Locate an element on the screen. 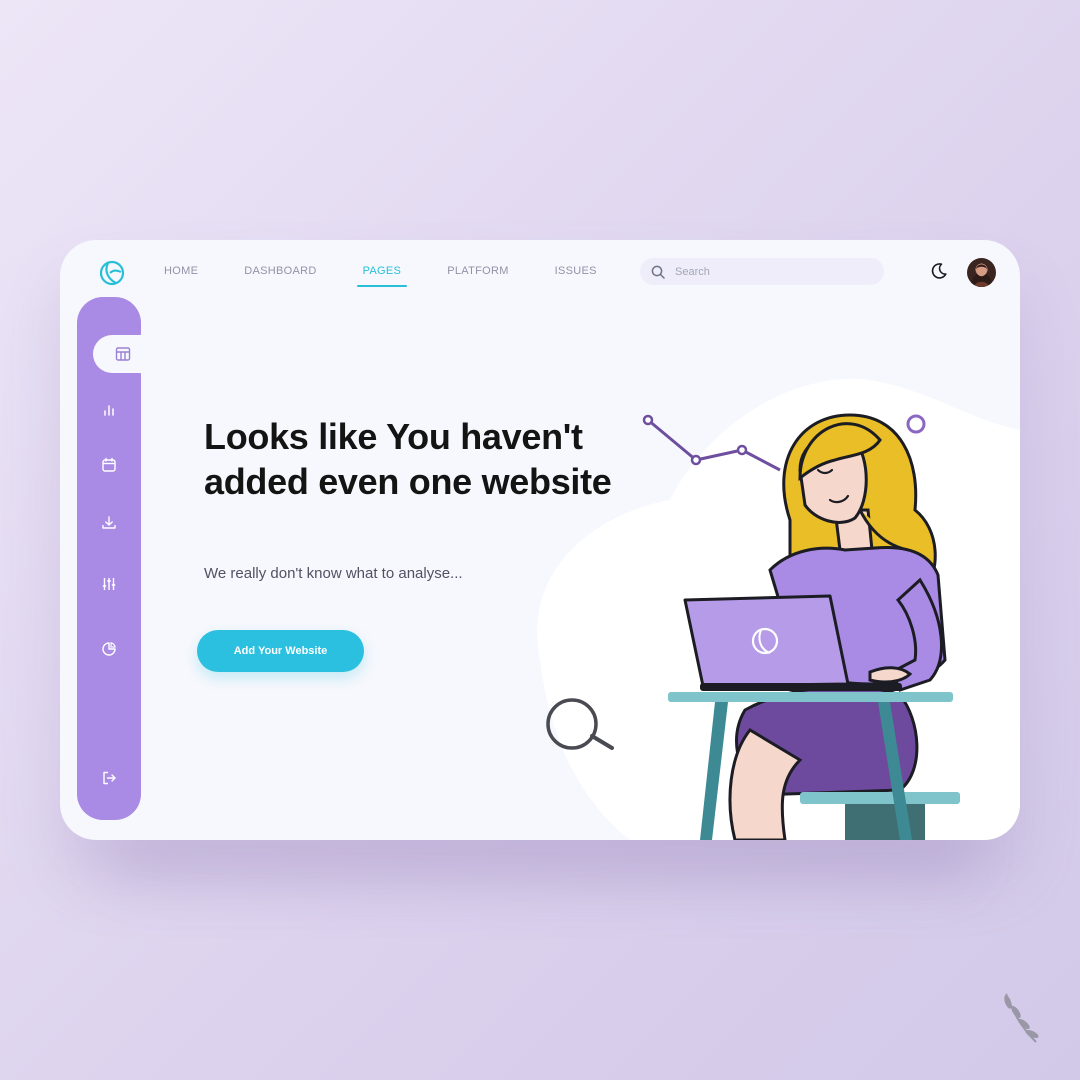 The width and height of the screenshot is (1080, 1080). nav-item-home: HOME is located at coordinates (181, 271).